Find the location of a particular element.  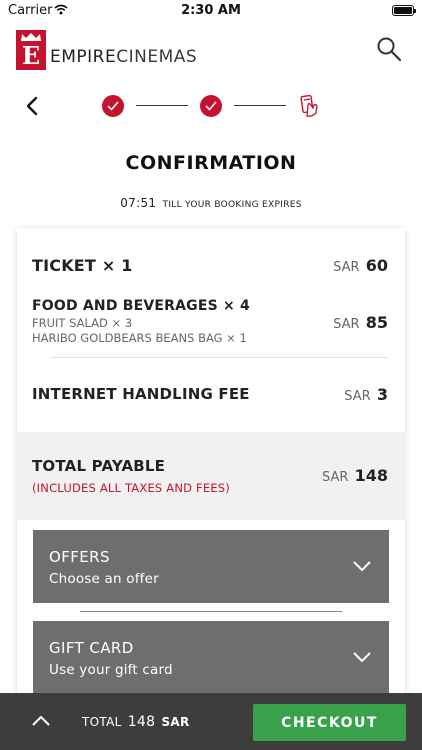

status-time: 2:30 AM is located at coordinates (211, 10).